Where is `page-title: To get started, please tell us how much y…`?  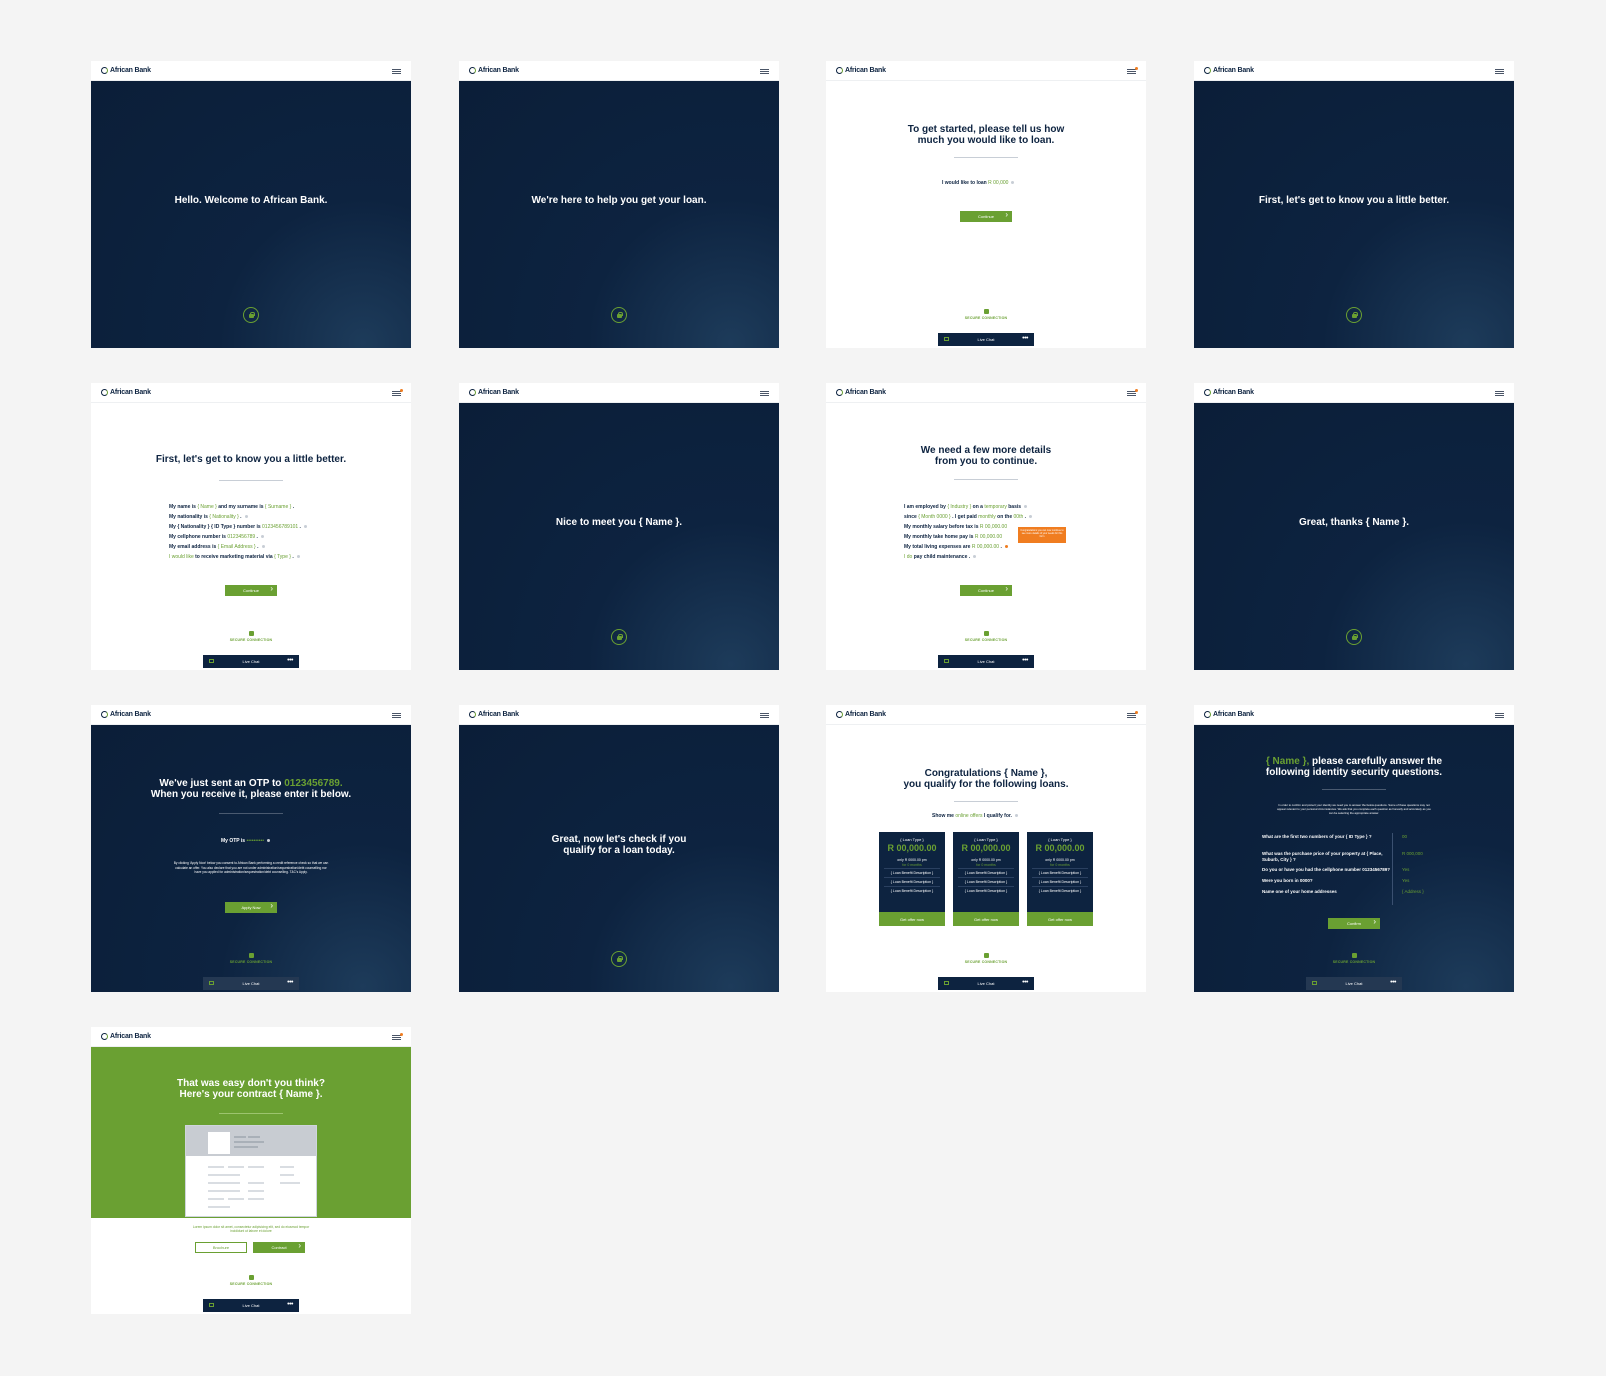 page-title: To get started, please tell us how much y… is located at coordinates (986, 135).